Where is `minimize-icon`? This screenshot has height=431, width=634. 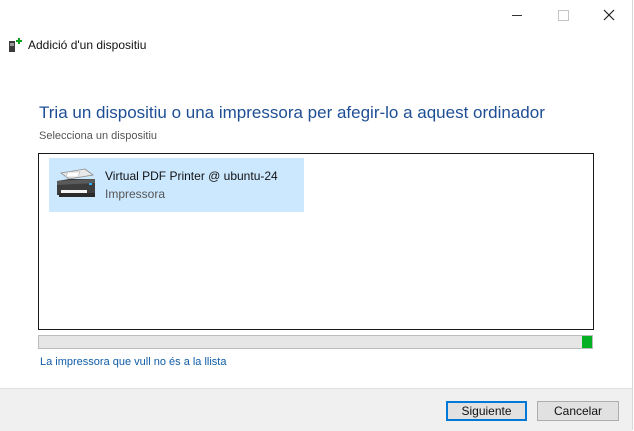 minimize-icon is located at coordinates (517, 15).